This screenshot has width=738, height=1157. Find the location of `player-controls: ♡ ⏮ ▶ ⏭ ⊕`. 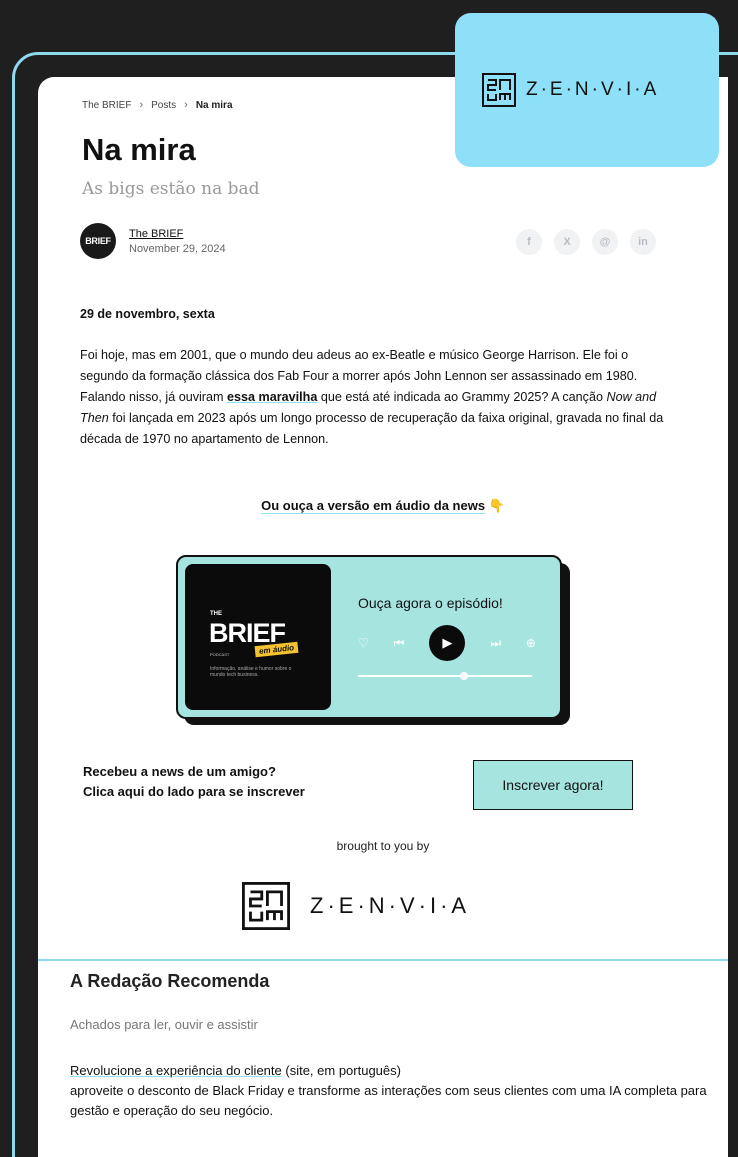

player-controls: ♡ ⏮ ▶ ⏭ ⊕ is located at coordinates (447, 643).